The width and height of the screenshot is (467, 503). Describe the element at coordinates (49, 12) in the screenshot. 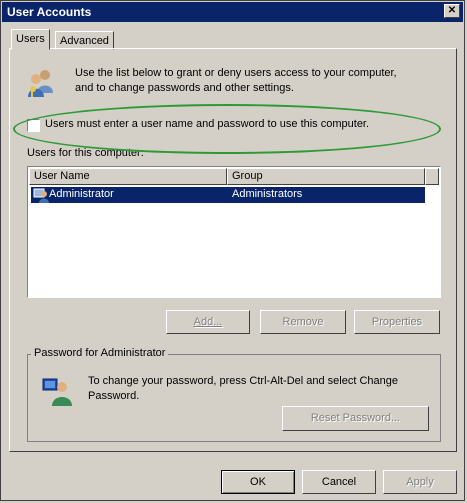

I see `window-title: User Accounts` at that location.